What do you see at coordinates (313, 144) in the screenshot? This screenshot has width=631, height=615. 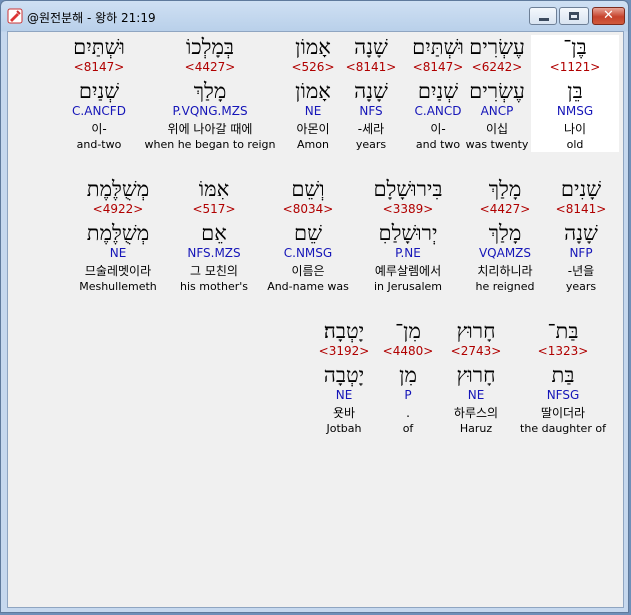 I see `english-gloss: Amon` at bounding box center [313, 144].